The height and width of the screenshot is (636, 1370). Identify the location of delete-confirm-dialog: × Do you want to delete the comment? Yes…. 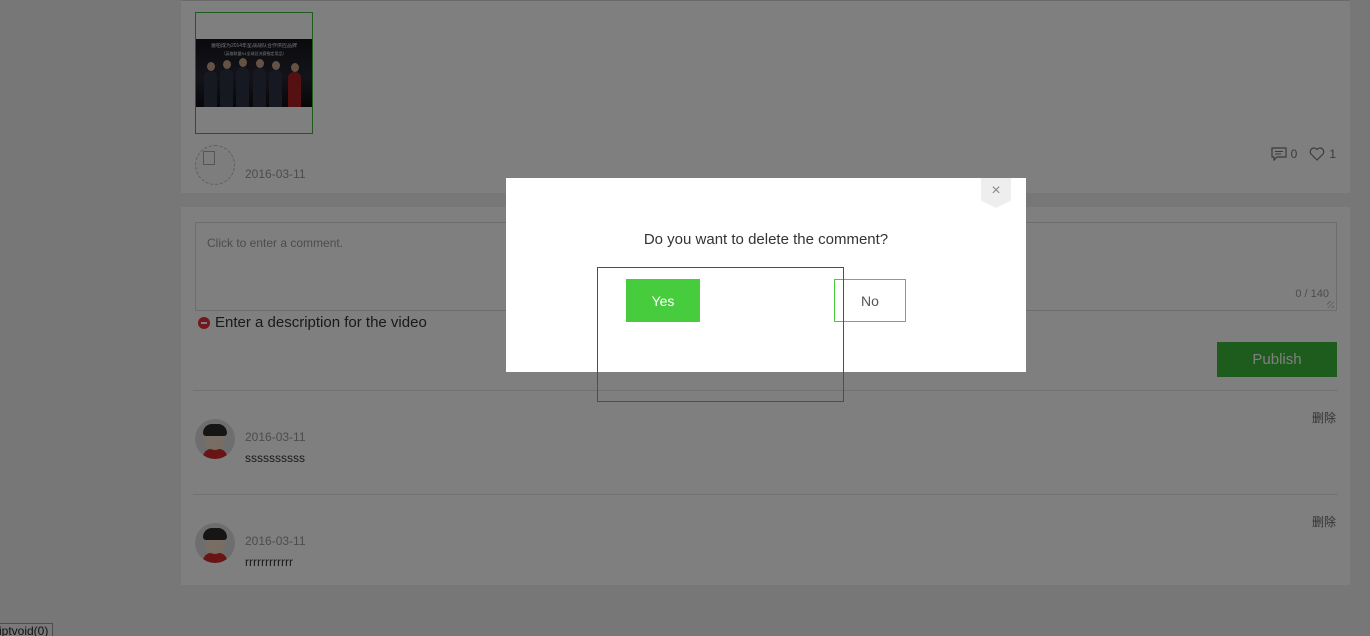
(766, 275).